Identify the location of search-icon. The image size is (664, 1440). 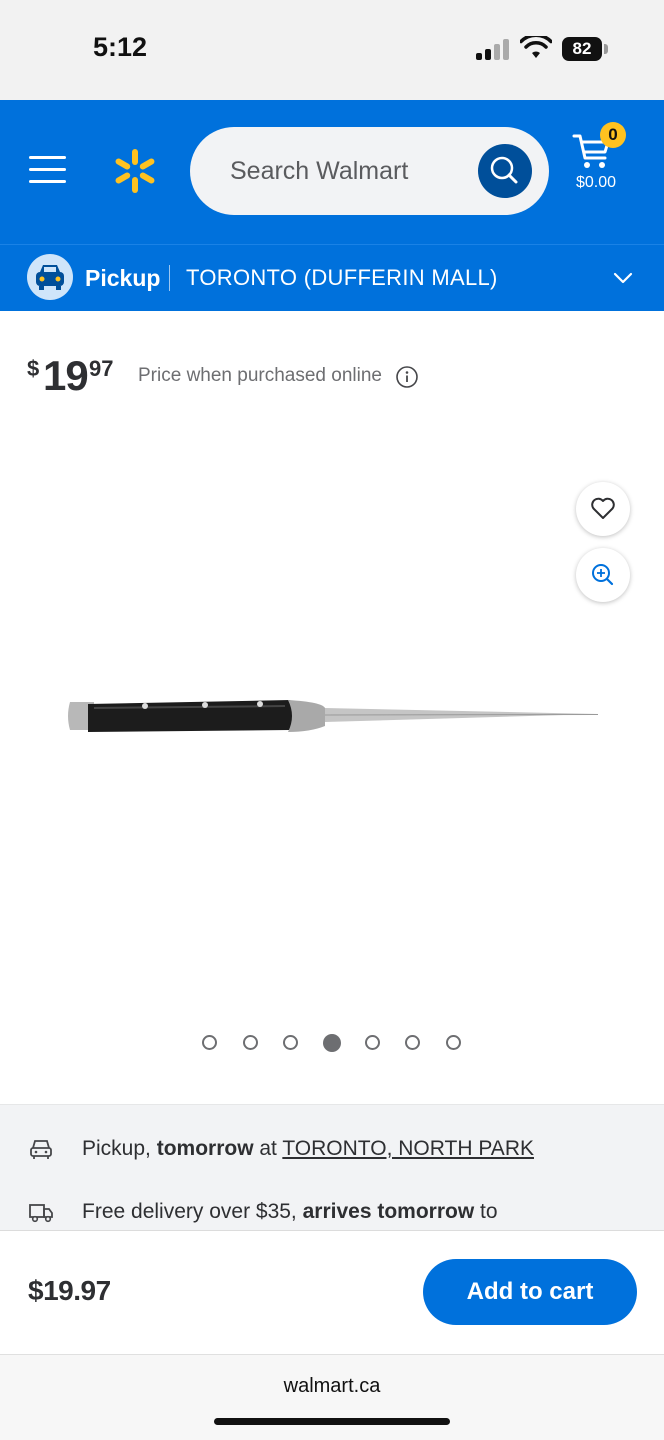
(504, 170).